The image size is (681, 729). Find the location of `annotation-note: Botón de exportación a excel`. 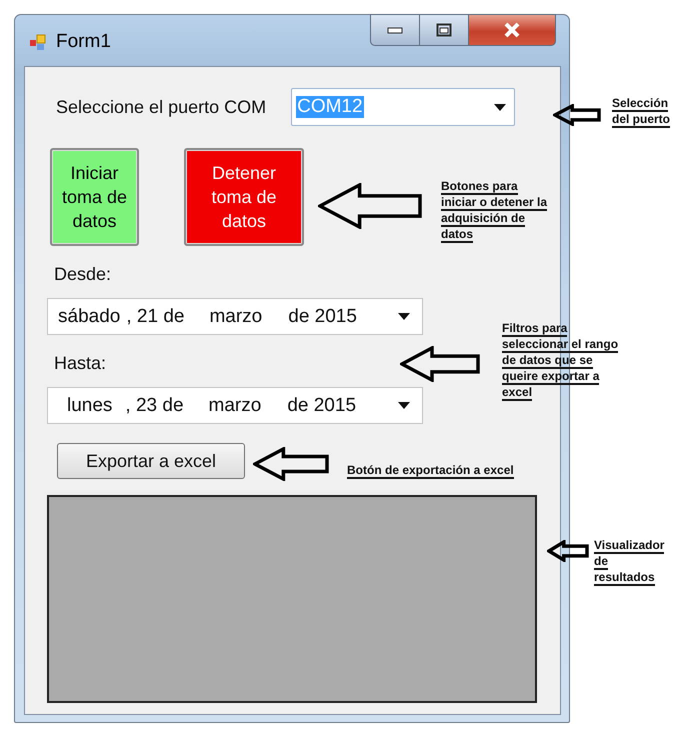

annotation-note: Botón de exportación a excel is located at coordinates (430, 470).